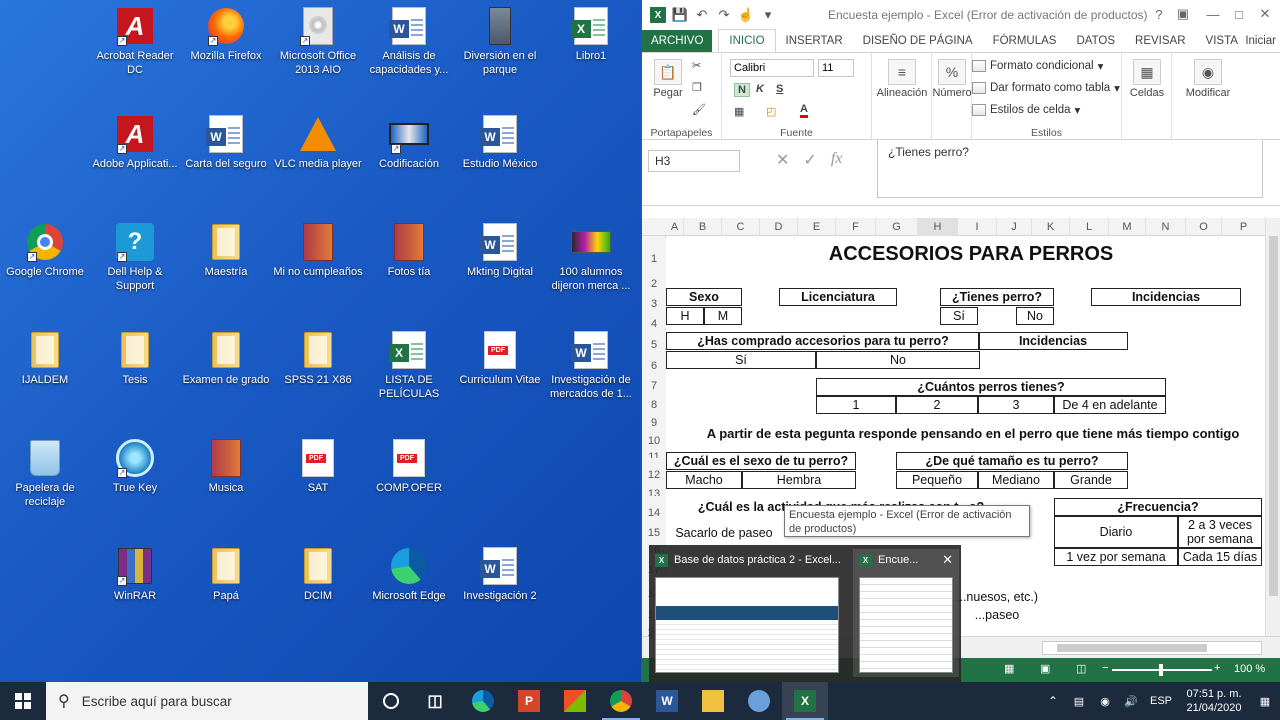  I want to click on desktop-icon-dell-help-support: ? ↗ Dell Help & Support, so click(135, 257).